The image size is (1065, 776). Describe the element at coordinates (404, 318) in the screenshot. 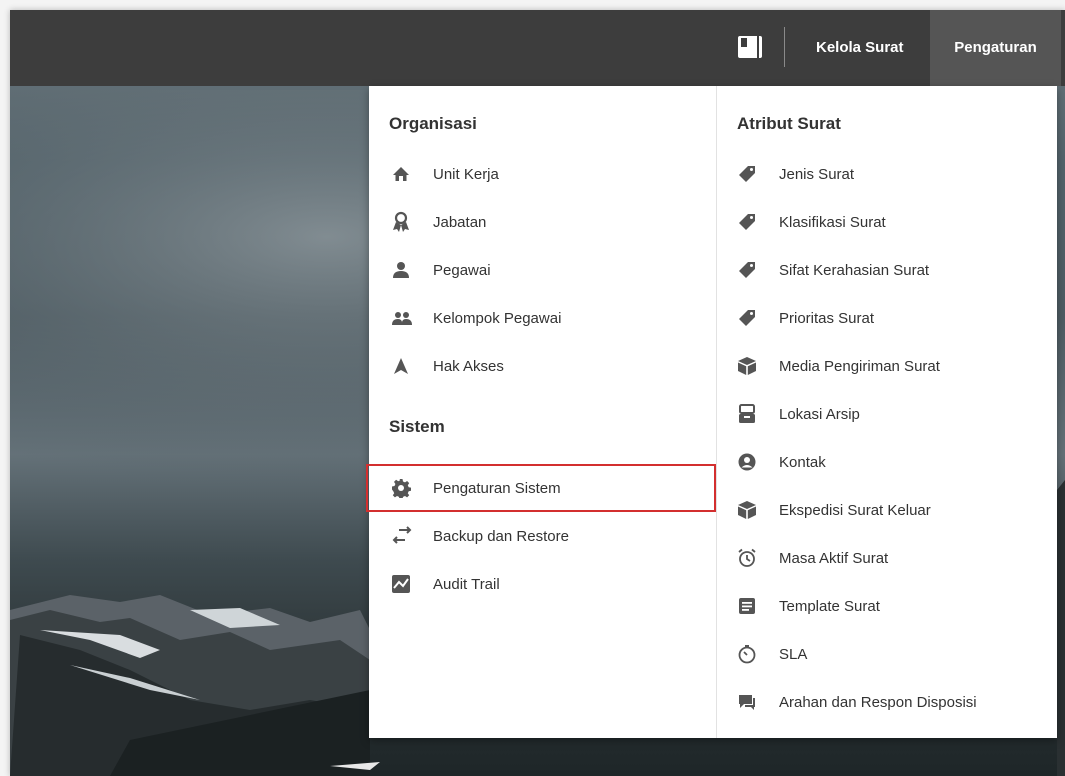

I see `users-icon` at that location.